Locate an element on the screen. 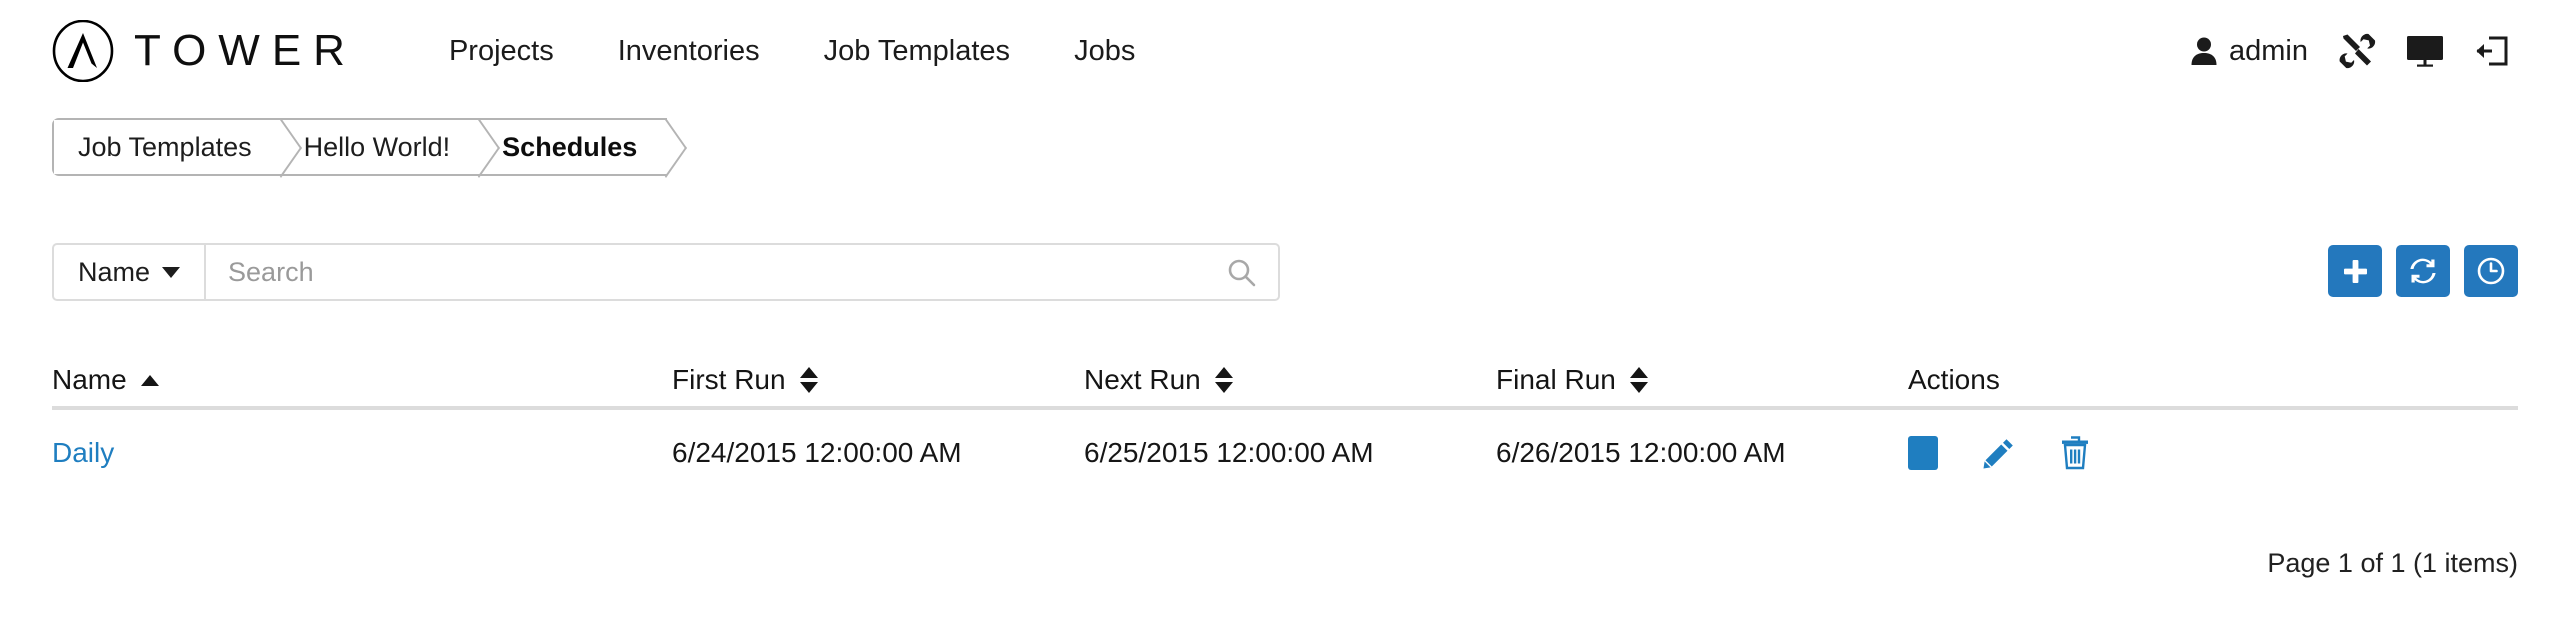 The width and height of the screenshot is (2554, 632). breadcrumb-item-job-templates: Job Templates is located at coordinates (168, 147).